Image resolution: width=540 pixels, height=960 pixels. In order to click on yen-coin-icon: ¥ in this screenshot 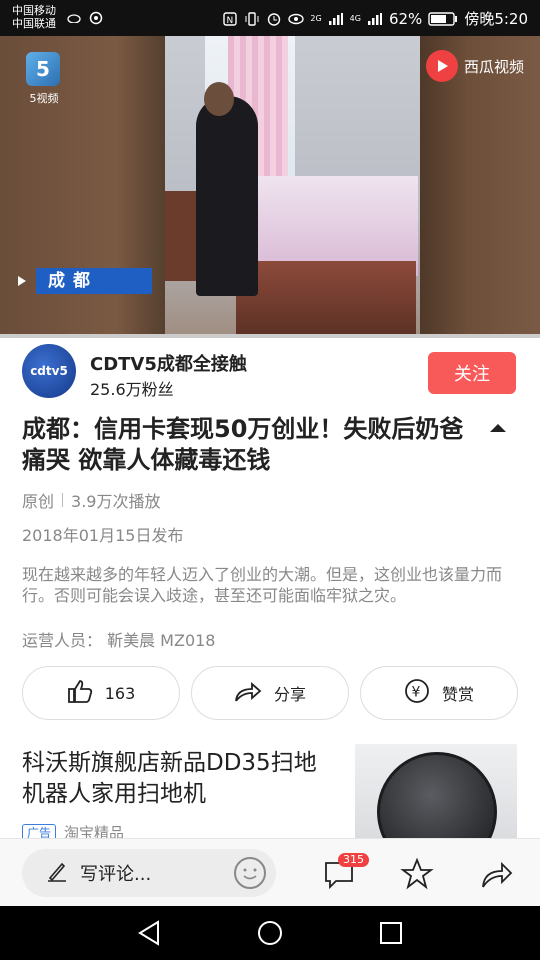, I will do `click(417, 693)`.